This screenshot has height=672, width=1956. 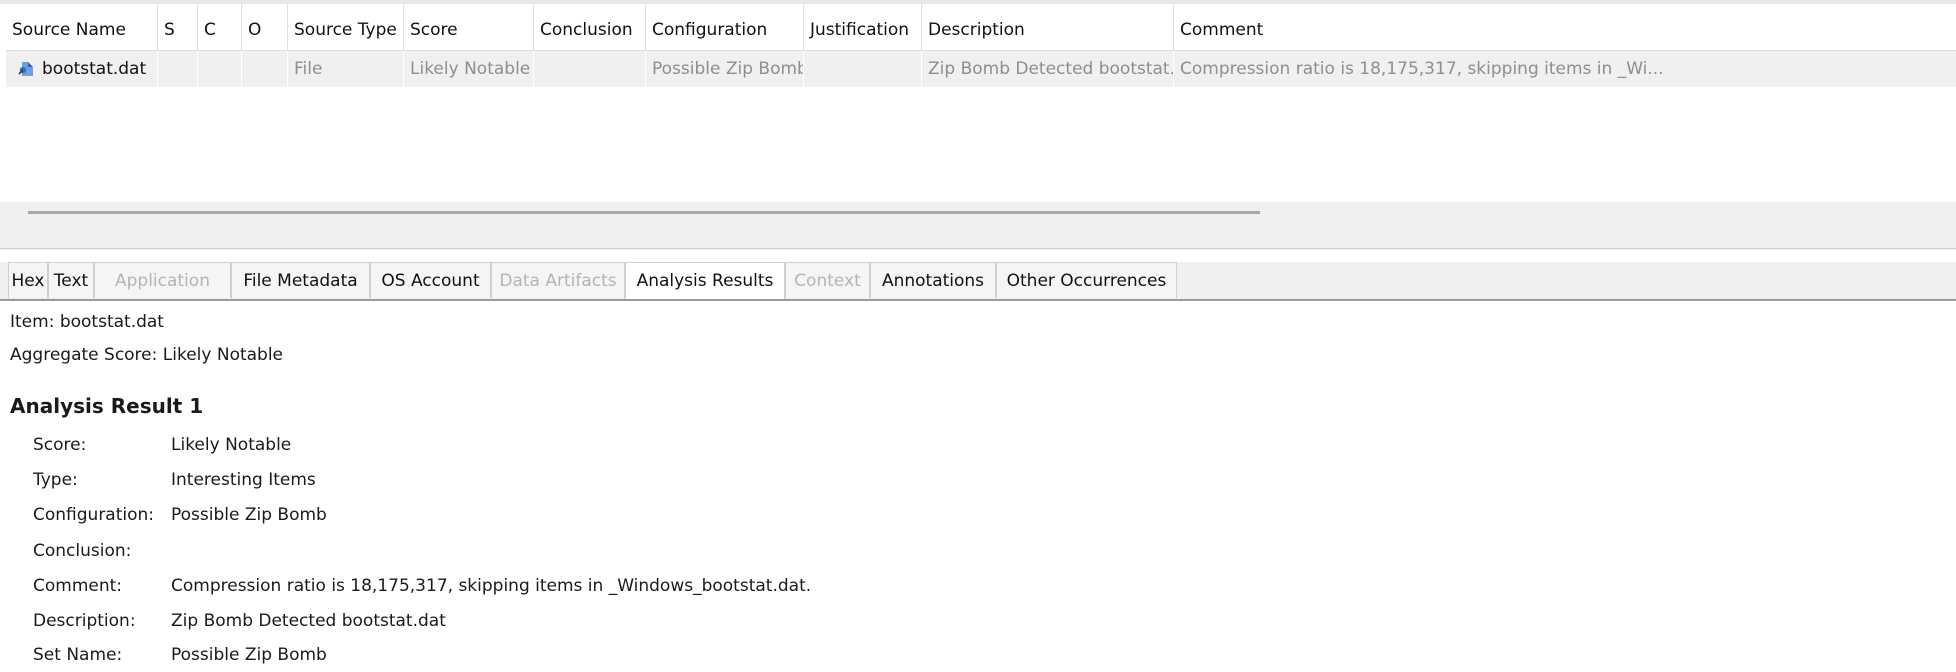 What do you see at coordinates (107, 406) in the screenshot?
I see `analysis-result-heading: Analysis Result 1` at bounding box center [107, 406].